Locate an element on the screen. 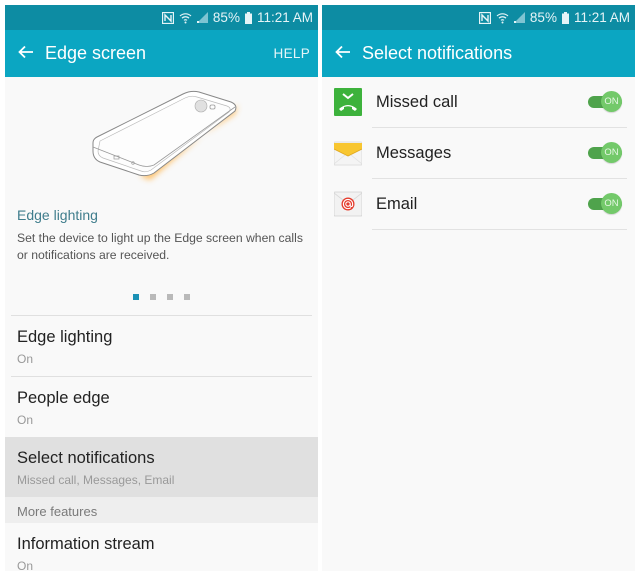 The height and width of the screenshot is (576, 640). email-icon is located at coordinates (348, 204).